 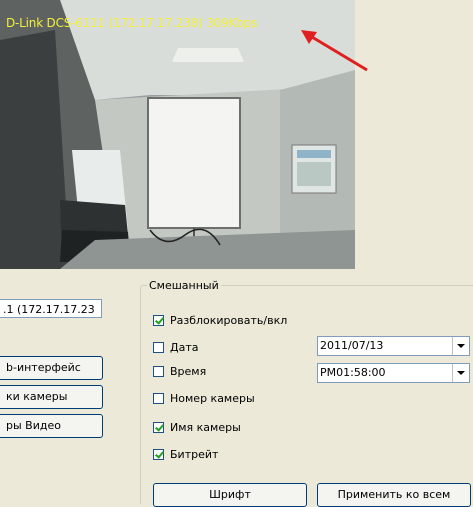 I want to click on checkbox-unlock-enable, so click(x=158, y=320).